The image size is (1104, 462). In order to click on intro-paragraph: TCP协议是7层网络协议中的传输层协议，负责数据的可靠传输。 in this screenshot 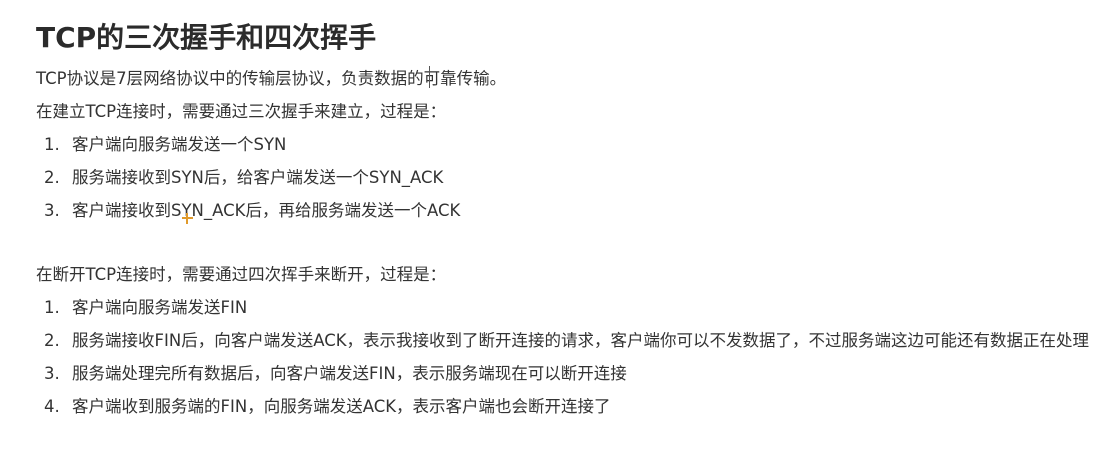, I will do `click(568, 78)`.